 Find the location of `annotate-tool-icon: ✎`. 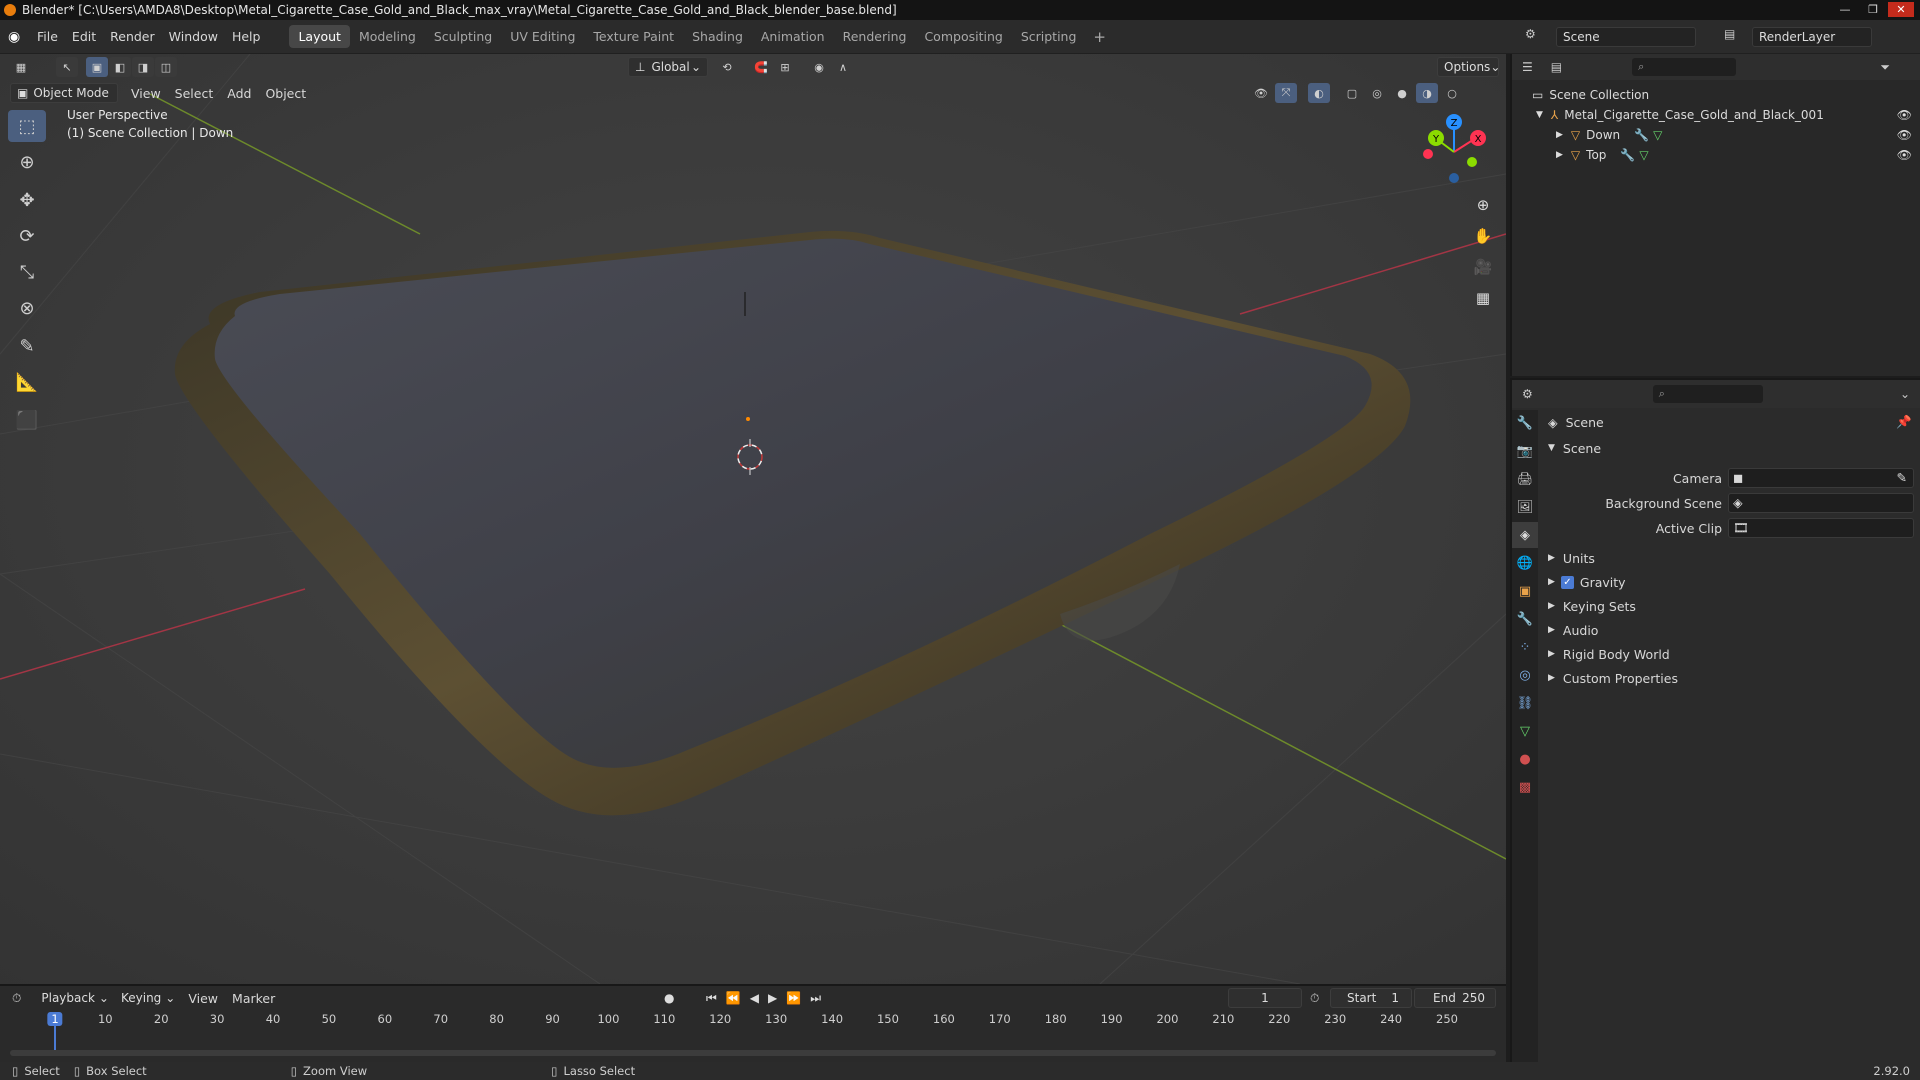

annotate-tool-icon: ✎ is located at coordinates (27, 346).